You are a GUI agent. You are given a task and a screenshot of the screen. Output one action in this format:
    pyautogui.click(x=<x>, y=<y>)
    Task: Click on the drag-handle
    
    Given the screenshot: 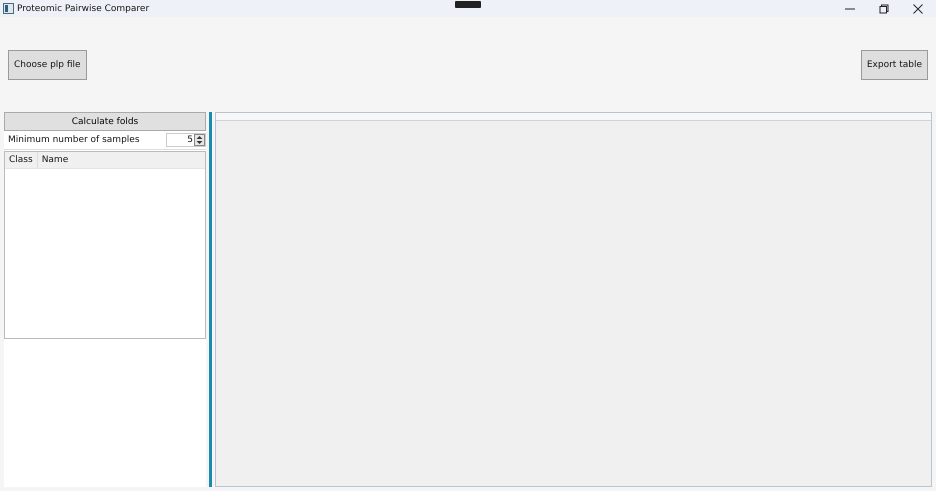 What is the action you would take?
    pyautogui.click(x=468, y=4)
    